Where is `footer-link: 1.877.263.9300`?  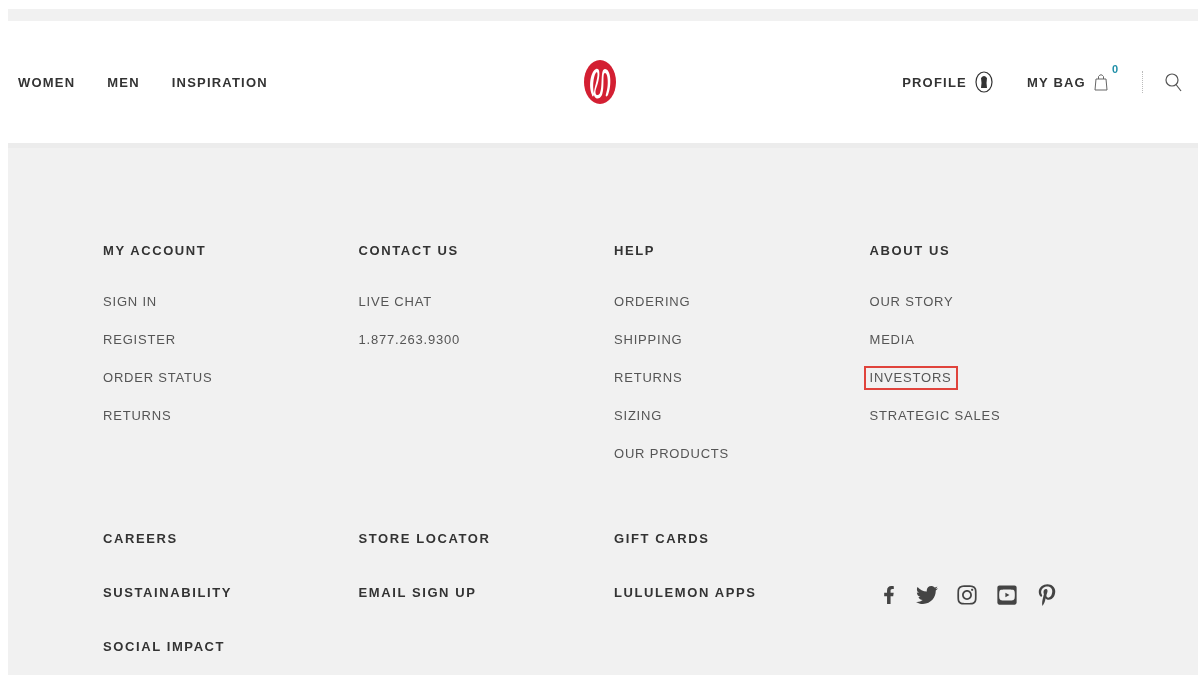
footer-link: 1.877.263.9300 is located at coordinates (409, 340).